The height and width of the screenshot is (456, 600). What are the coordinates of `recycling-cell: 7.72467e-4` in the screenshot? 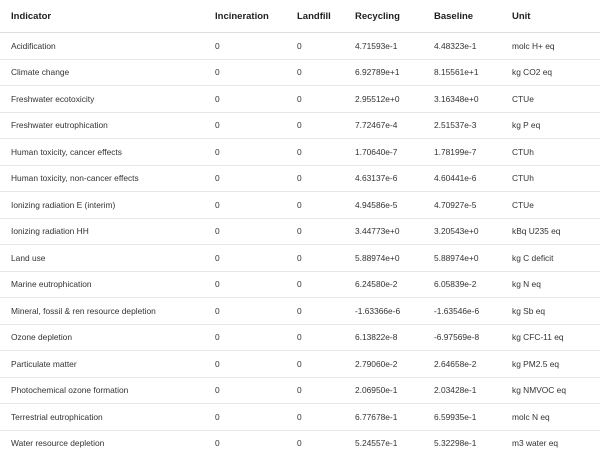 It's located at (383, 125).